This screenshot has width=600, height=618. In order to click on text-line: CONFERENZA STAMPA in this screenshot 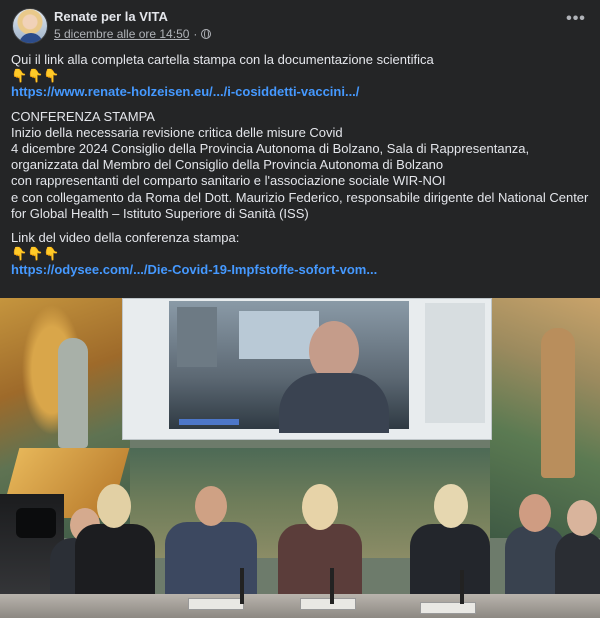, I will do `click(83, 116)`.